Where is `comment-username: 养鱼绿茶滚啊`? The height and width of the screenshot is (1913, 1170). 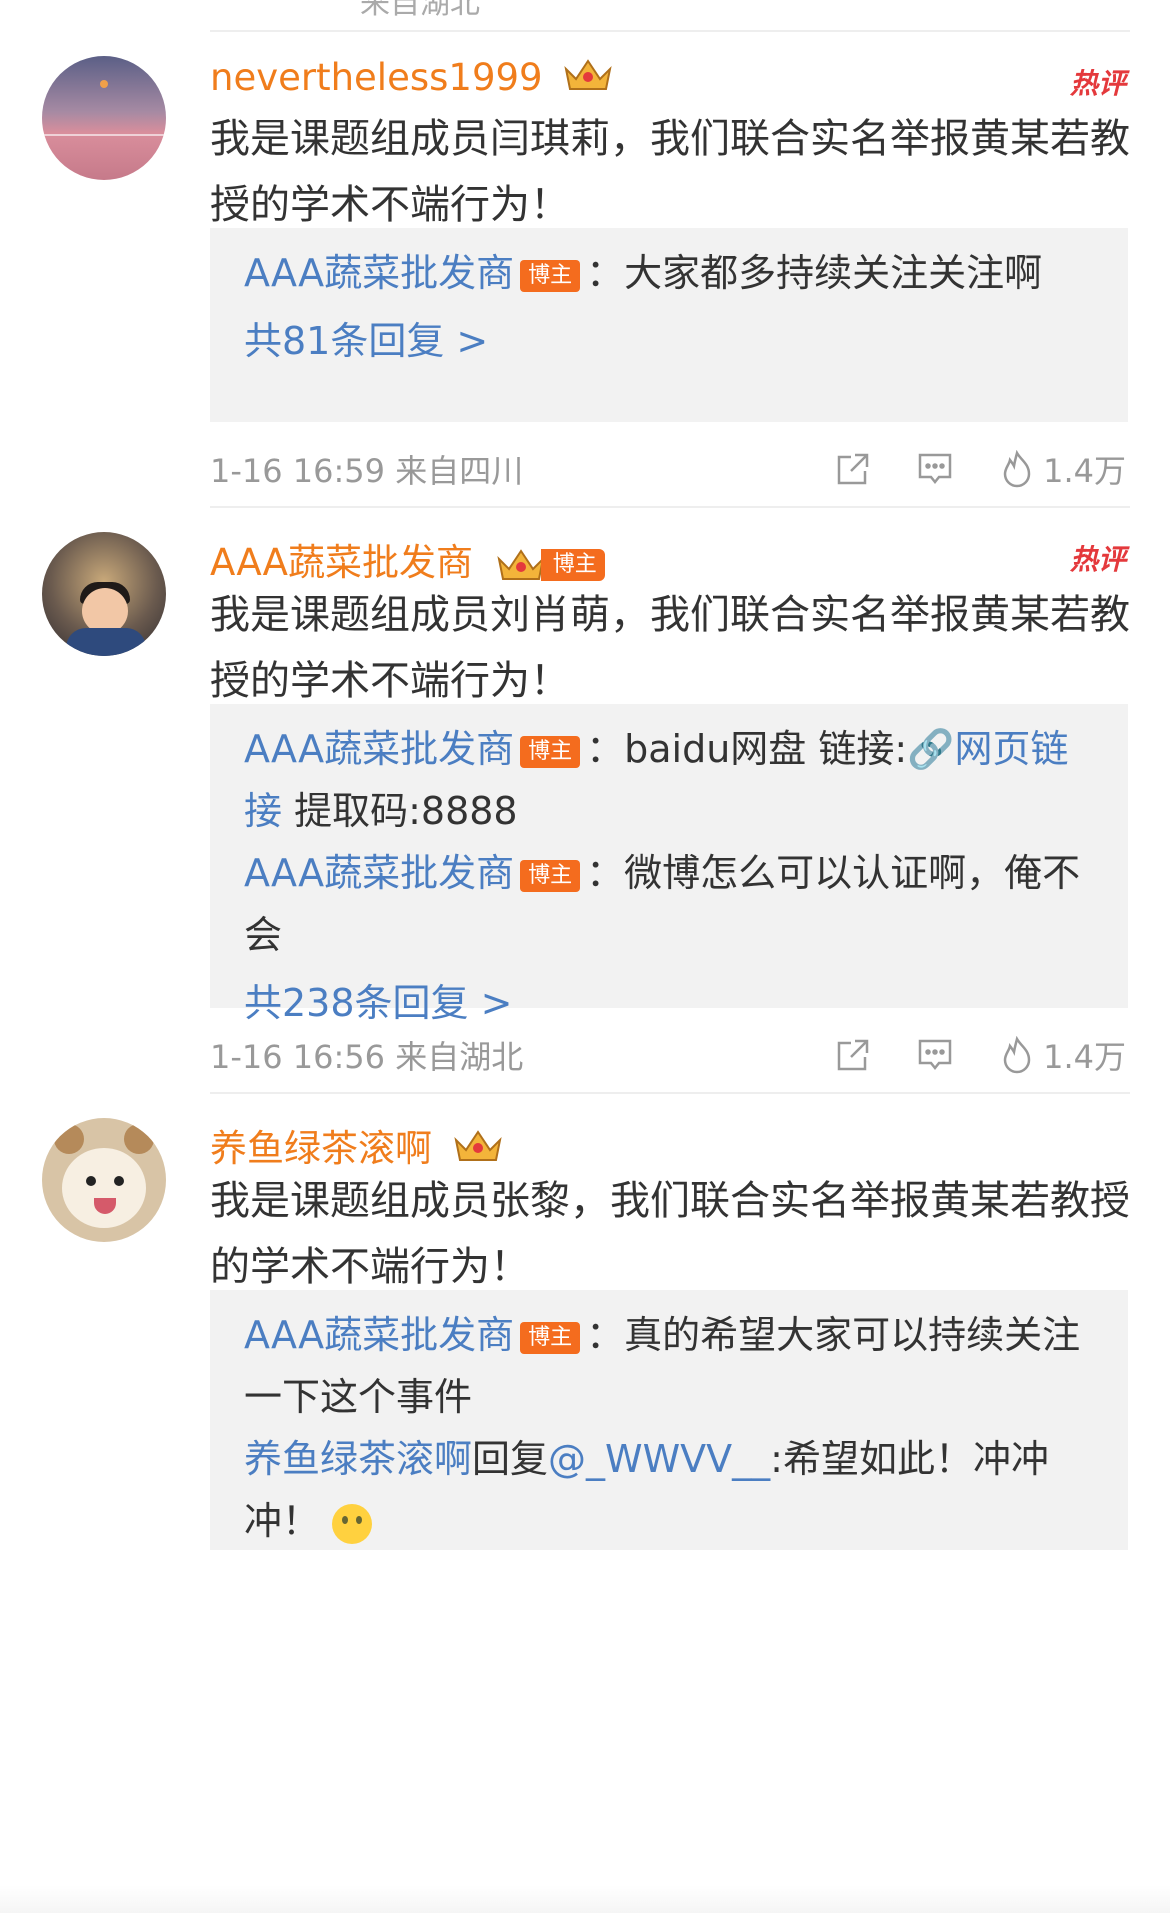 comment-username: 养鱼绿茶滚啊 is located at coordinates (357, 1145).